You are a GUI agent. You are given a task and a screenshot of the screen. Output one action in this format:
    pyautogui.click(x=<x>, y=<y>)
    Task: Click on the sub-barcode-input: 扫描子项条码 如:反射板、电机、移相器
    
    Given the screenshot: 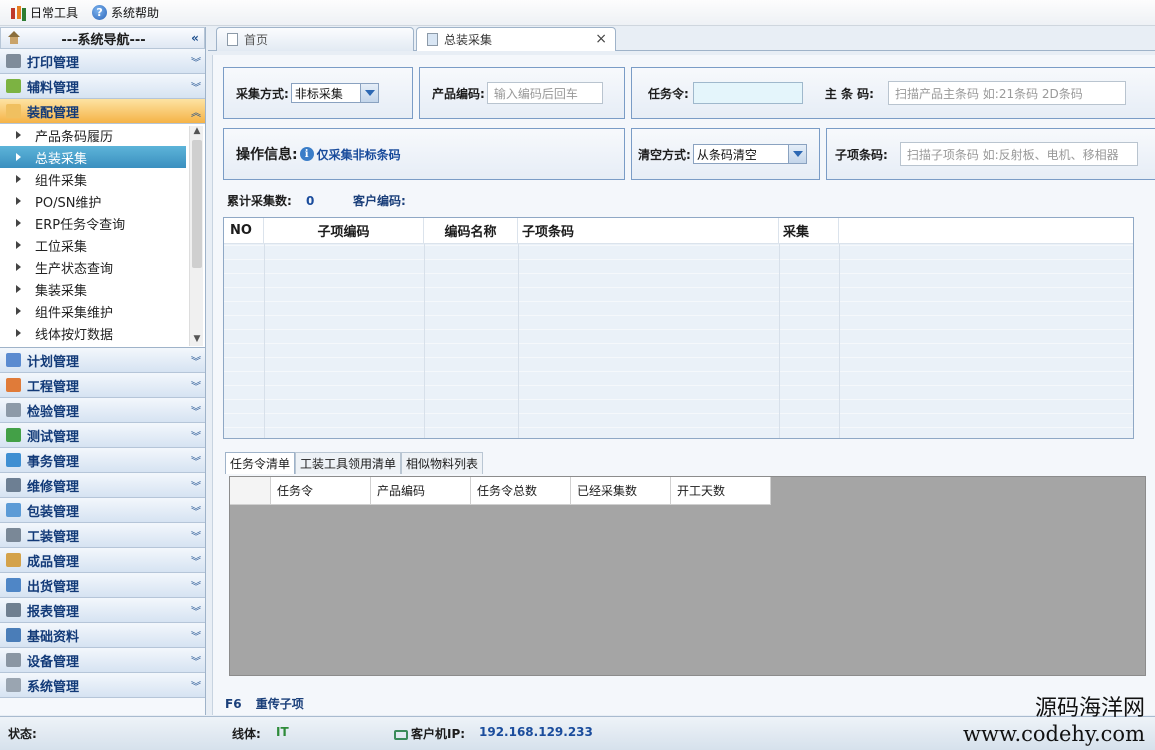 What is the action you would take?
    pyautogui.click(x=1018, y=154)
    